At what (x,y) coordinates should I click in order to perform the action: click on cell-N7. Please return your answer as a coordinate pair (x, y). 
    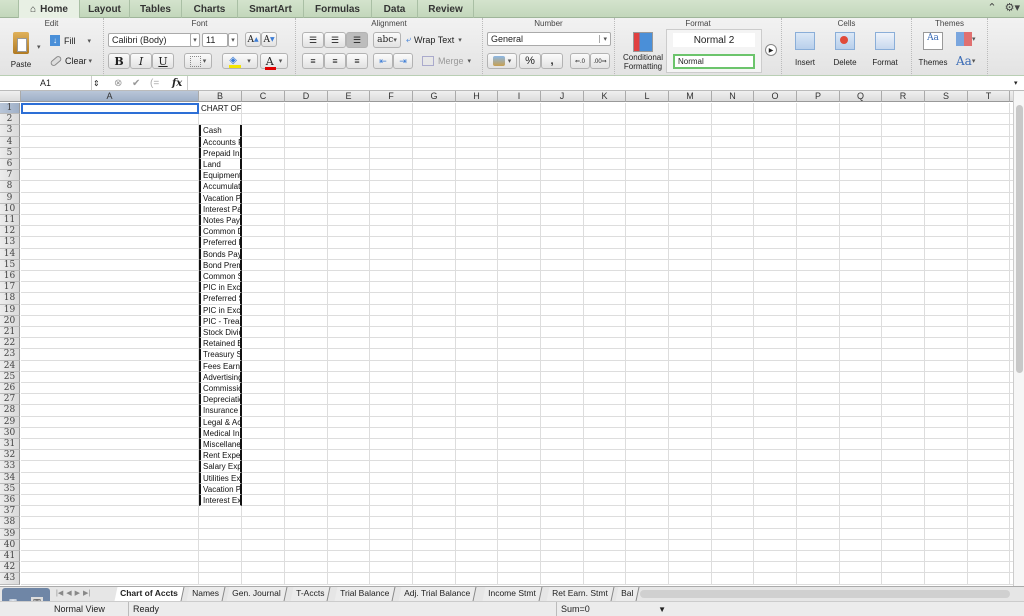
    Looking at the image, I should click on (733, 176).